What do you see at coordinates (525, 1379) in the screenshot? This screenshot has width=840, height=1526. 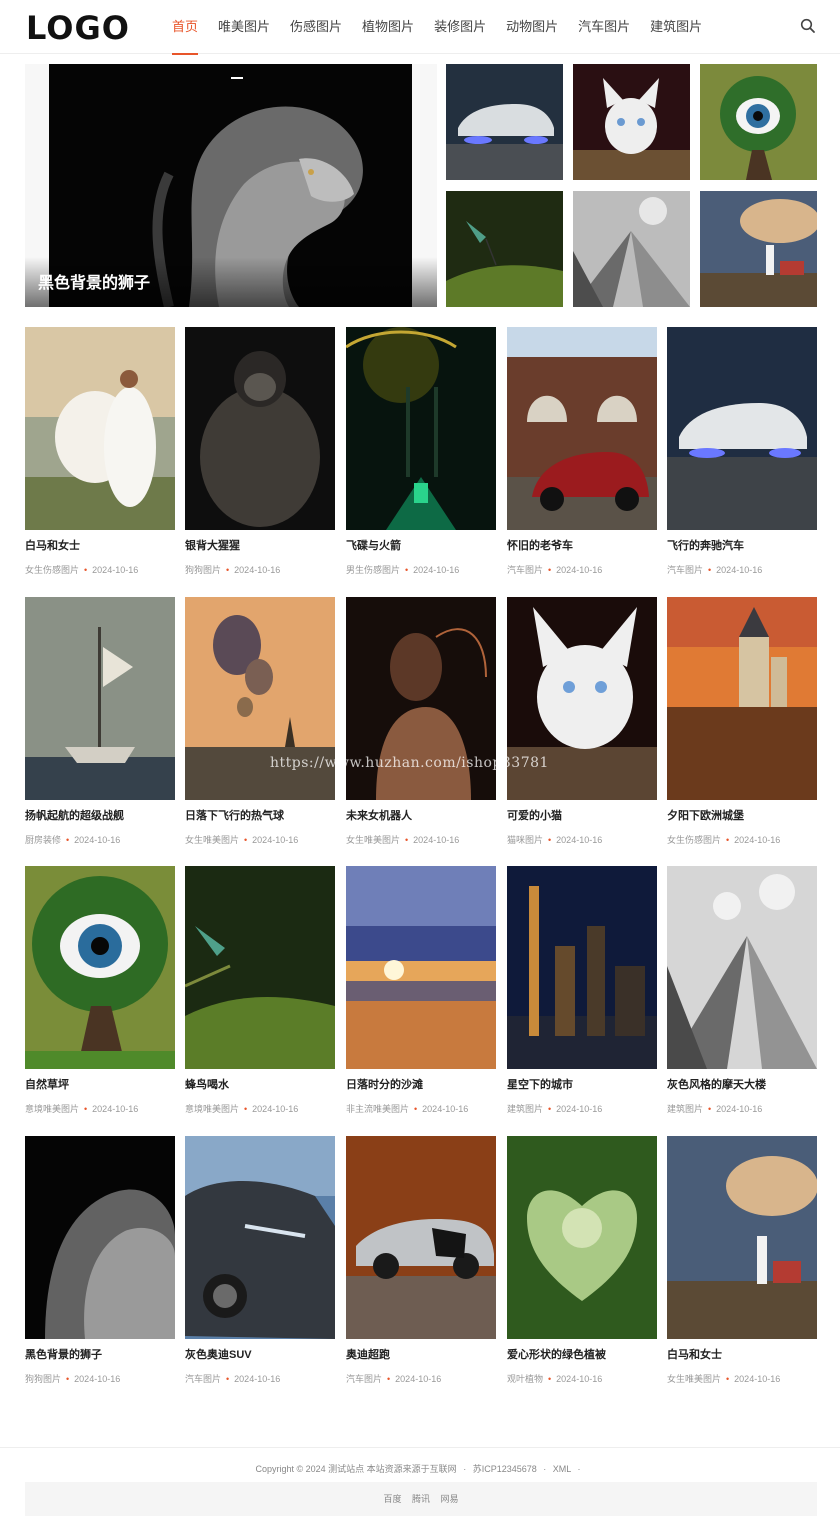 I see `card-category: 观叶植物` at bounding box center [525, 1379].